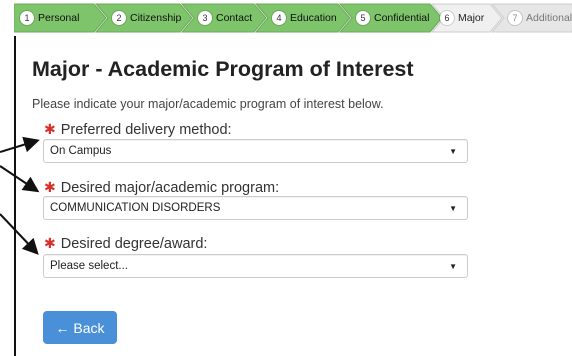 The image size is (572, 356). What do you see at coordinates (20, 195) in the screenshot?
I see `annotation-arrows` at bounding box center [20, 195].